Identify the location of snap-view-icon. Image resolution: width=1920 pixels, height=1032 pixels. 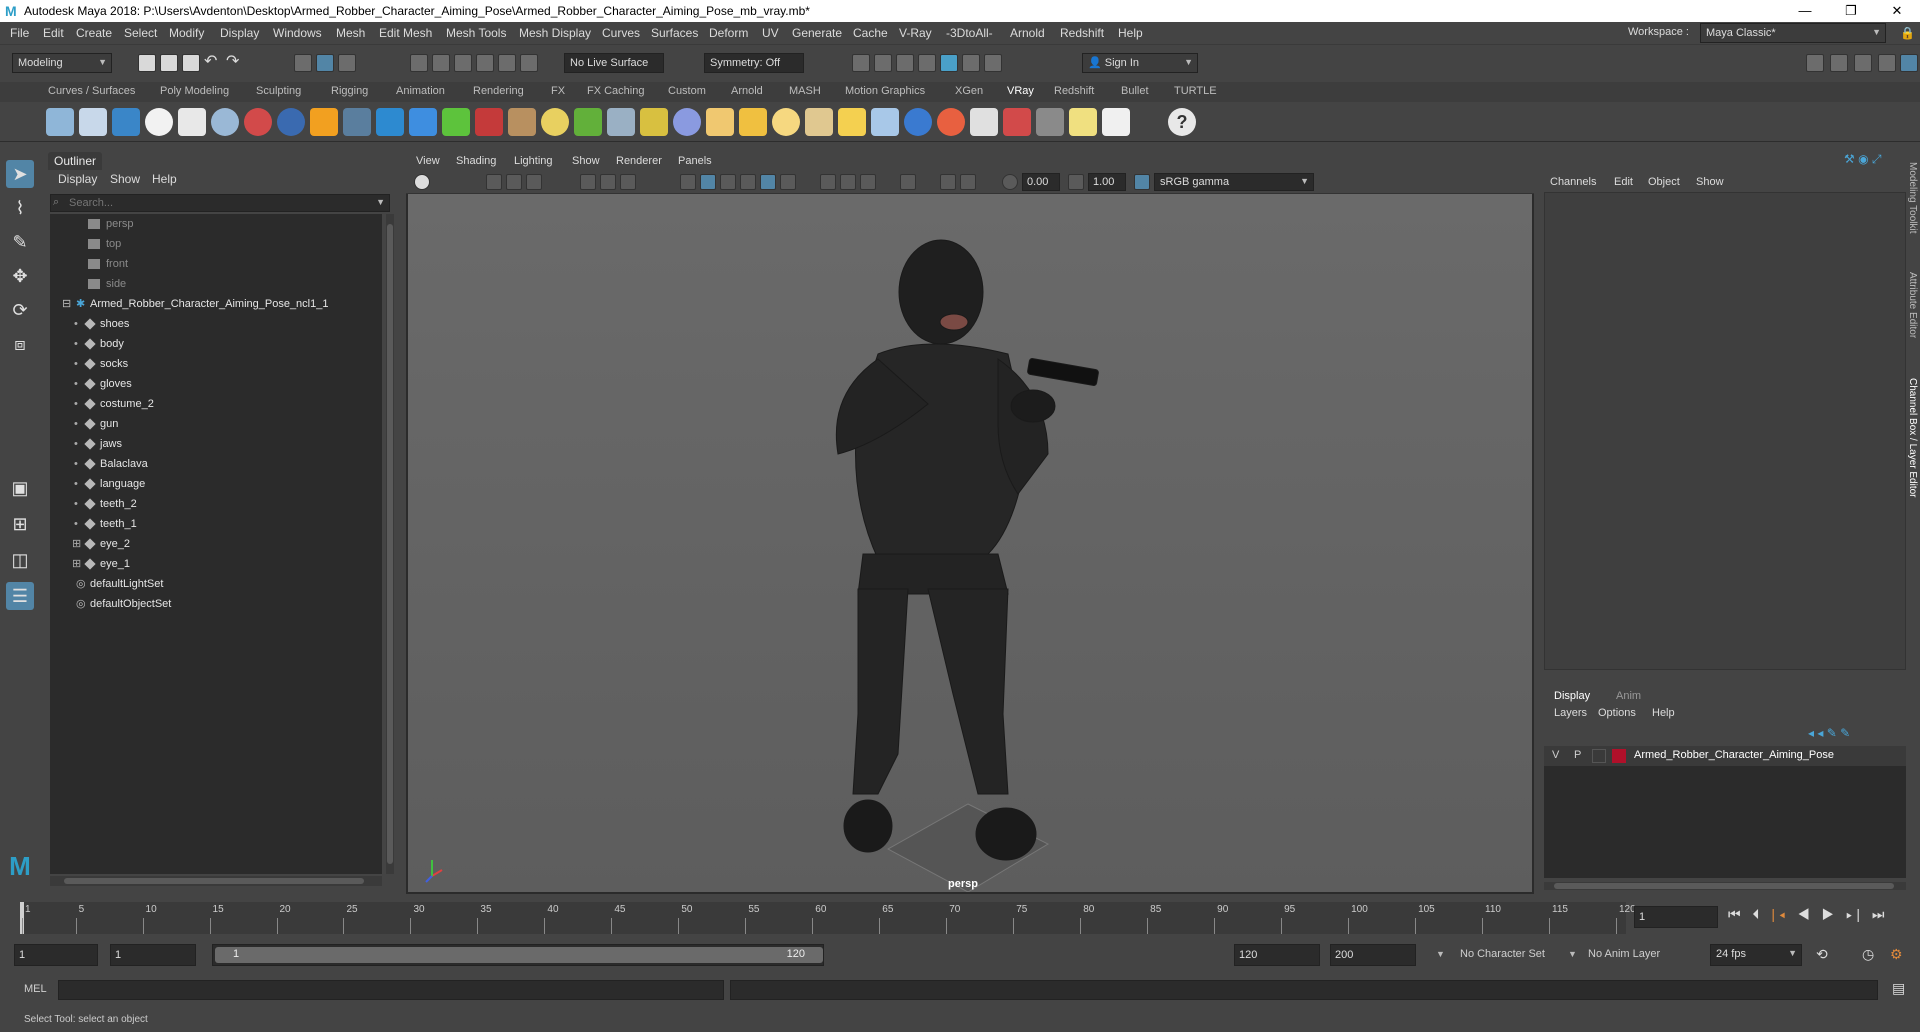
(485, 63).